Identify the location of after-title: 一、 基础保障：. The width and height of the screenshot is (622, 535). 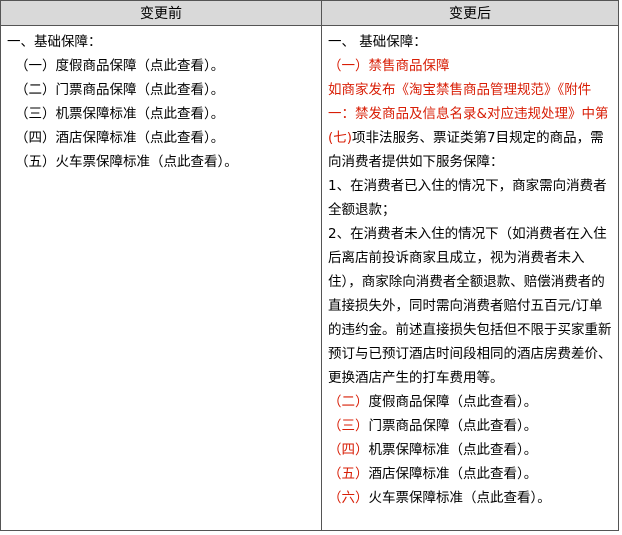
(377, 42).